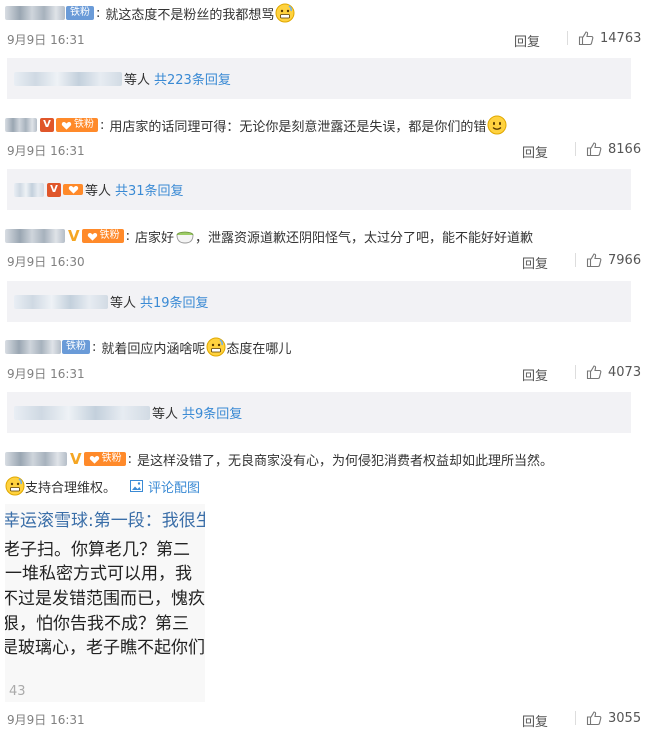 This screenshot has height=738, width=650. I want to click on comment-text-part2: 态度在哪儿, so click(259, 349).